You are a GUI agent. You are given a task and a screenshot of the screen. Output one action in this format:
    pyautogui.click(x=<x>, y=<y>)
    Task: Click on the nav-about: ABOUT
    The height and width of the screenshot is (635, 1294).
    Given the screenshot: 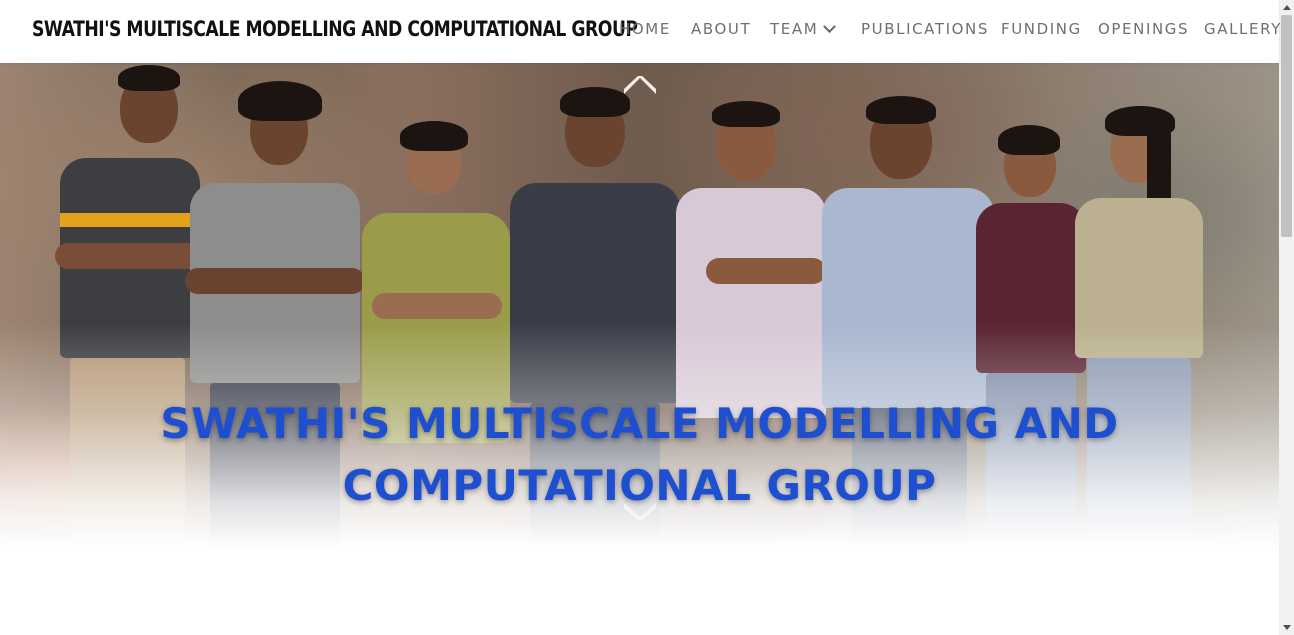 What is the action you would take?
    pyautogui.click(x=721, y=29)
    